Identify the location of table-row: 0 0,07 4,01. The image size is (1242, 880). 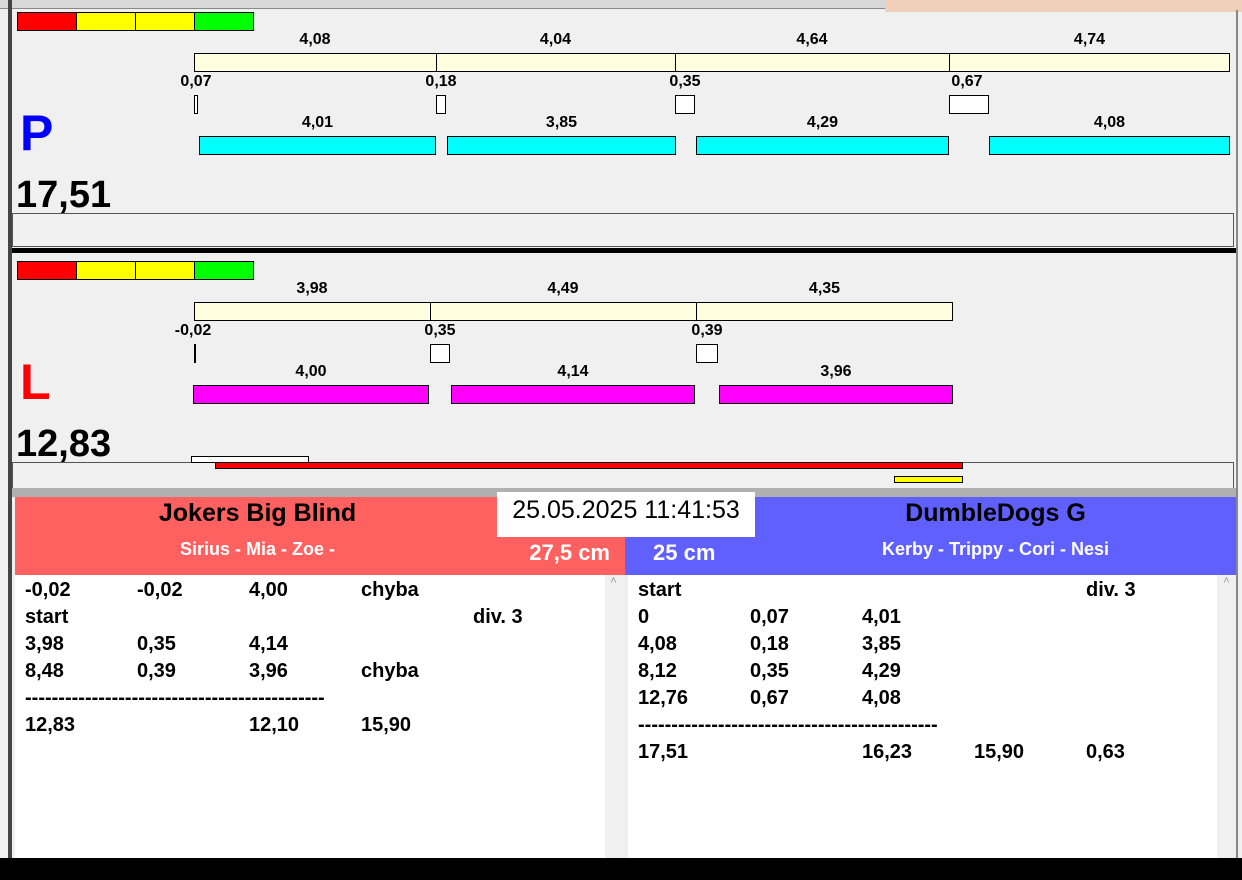
(923, 619).